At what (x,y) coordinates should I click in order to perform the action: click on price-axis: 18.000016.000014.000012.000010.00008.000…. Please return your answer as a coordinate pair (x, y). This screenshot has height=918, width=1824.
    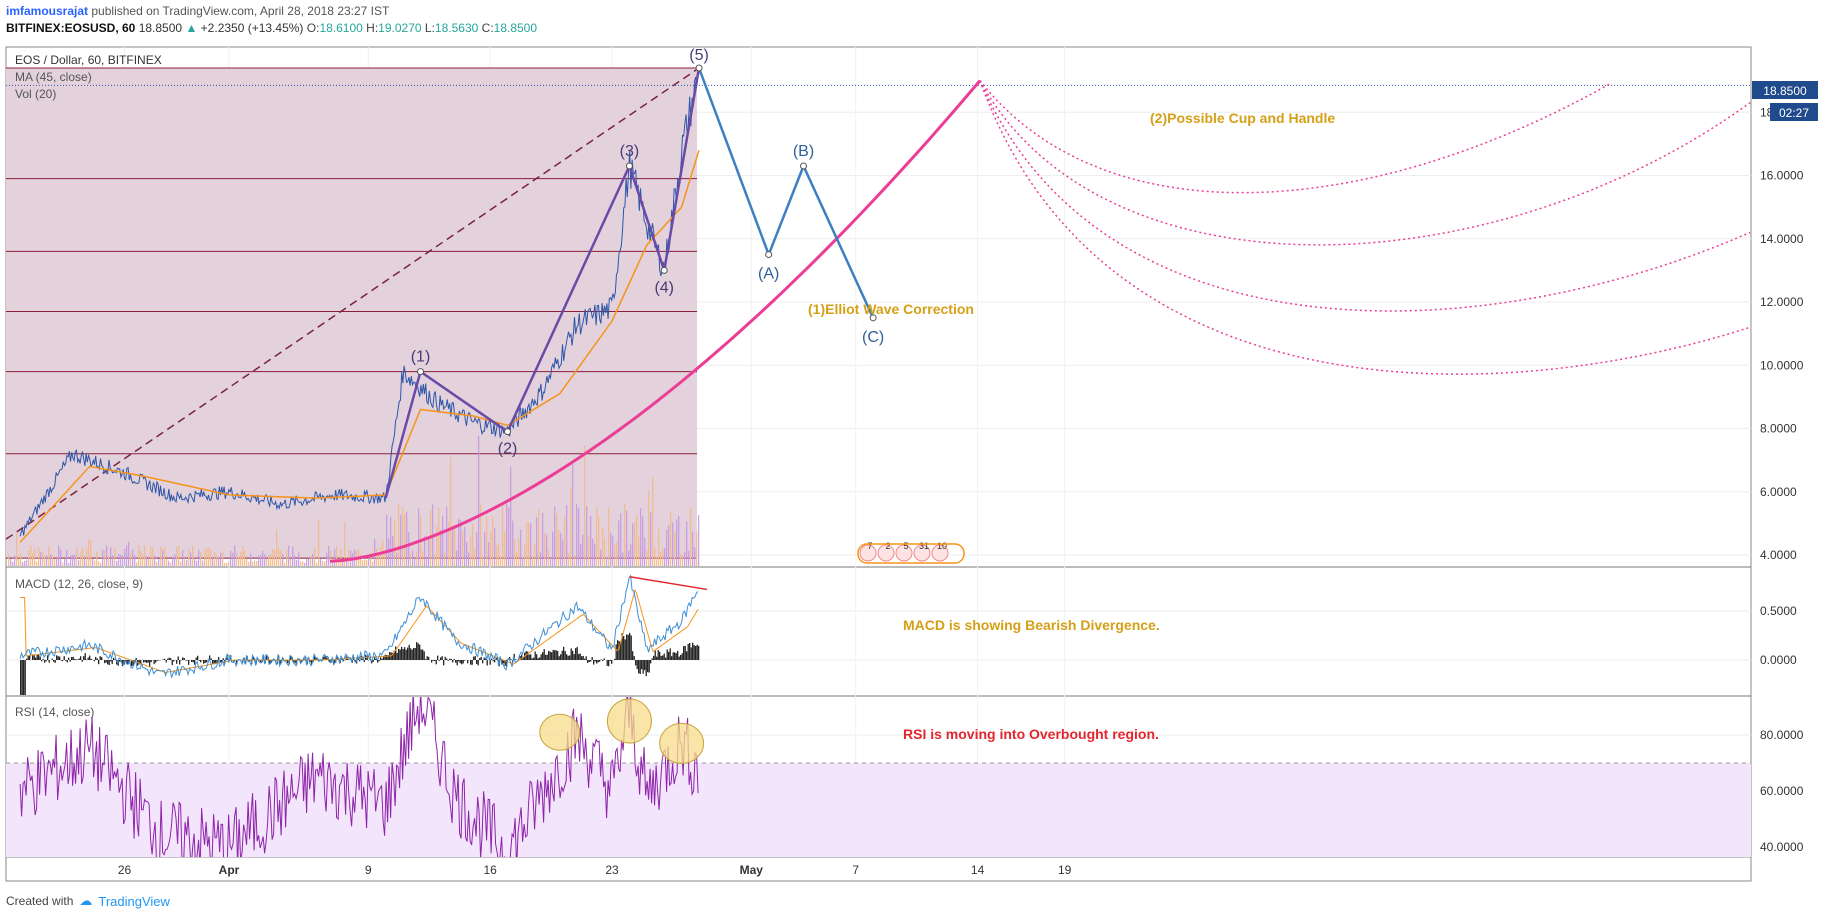
    Looking at the image, I should click on (1782, 479).